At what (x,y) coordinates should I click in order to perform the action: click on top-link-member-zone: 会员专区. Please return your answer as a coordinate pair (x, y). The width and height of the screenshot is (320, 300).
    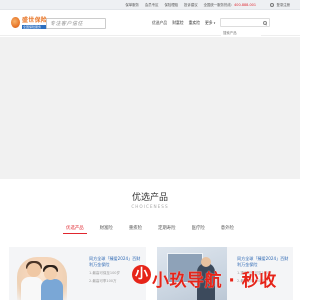
    Looking at the image, I should click on (152, 4).